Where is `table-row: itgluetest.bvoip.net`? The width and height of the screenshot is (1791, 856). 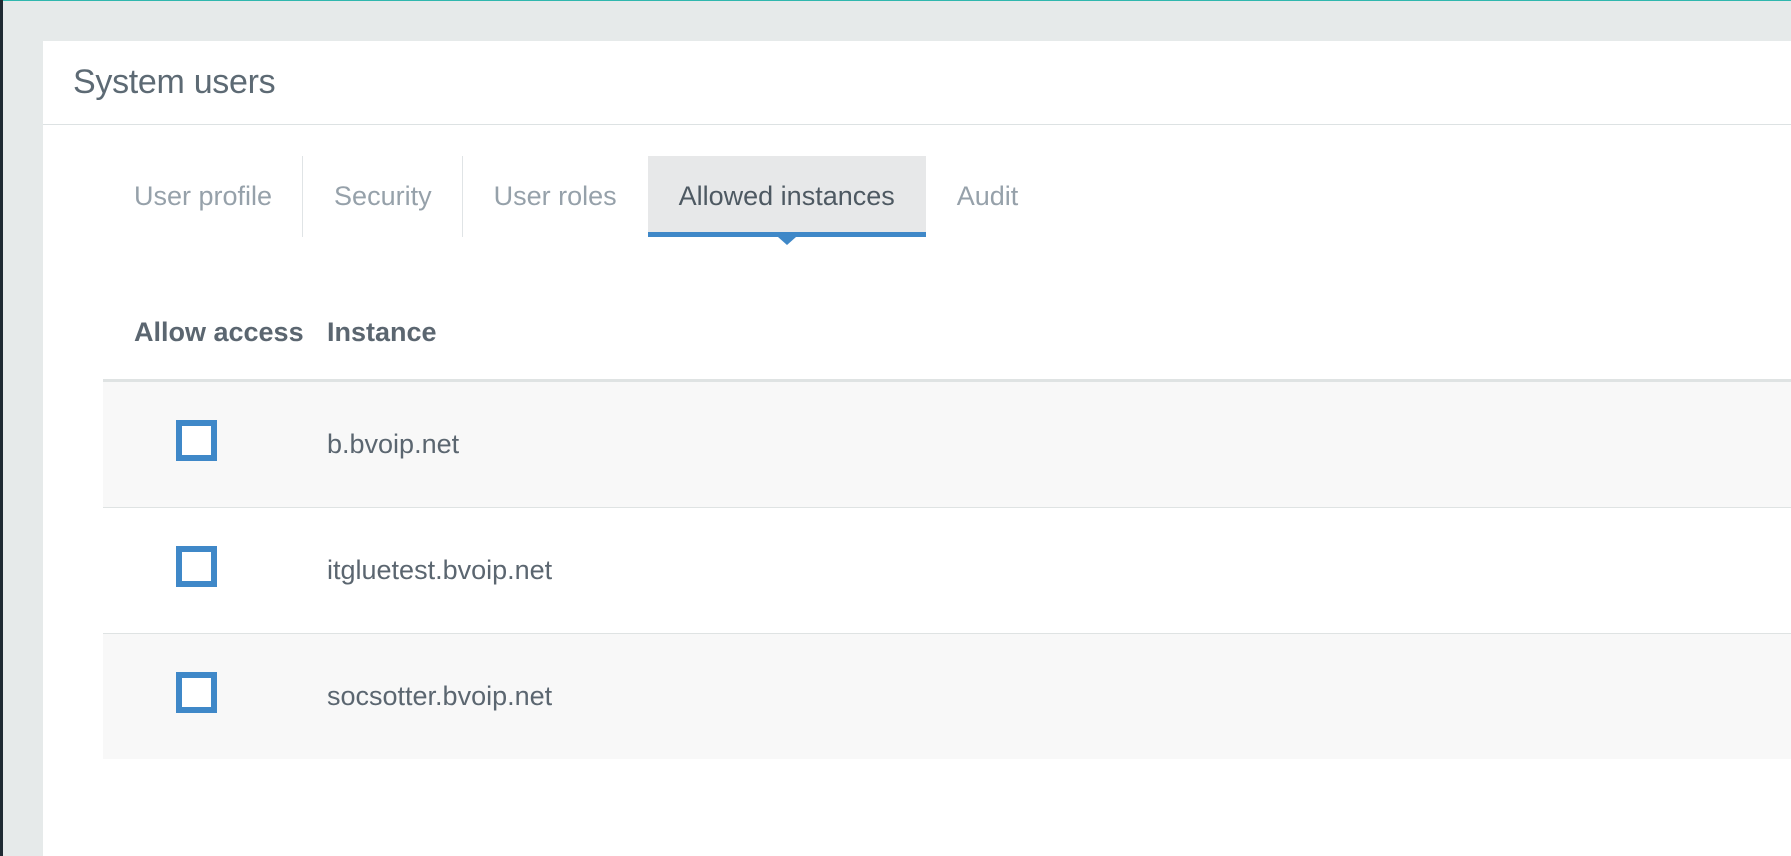
table-row: itgluetest.bvoip.net is located at coordinates (947, 571).